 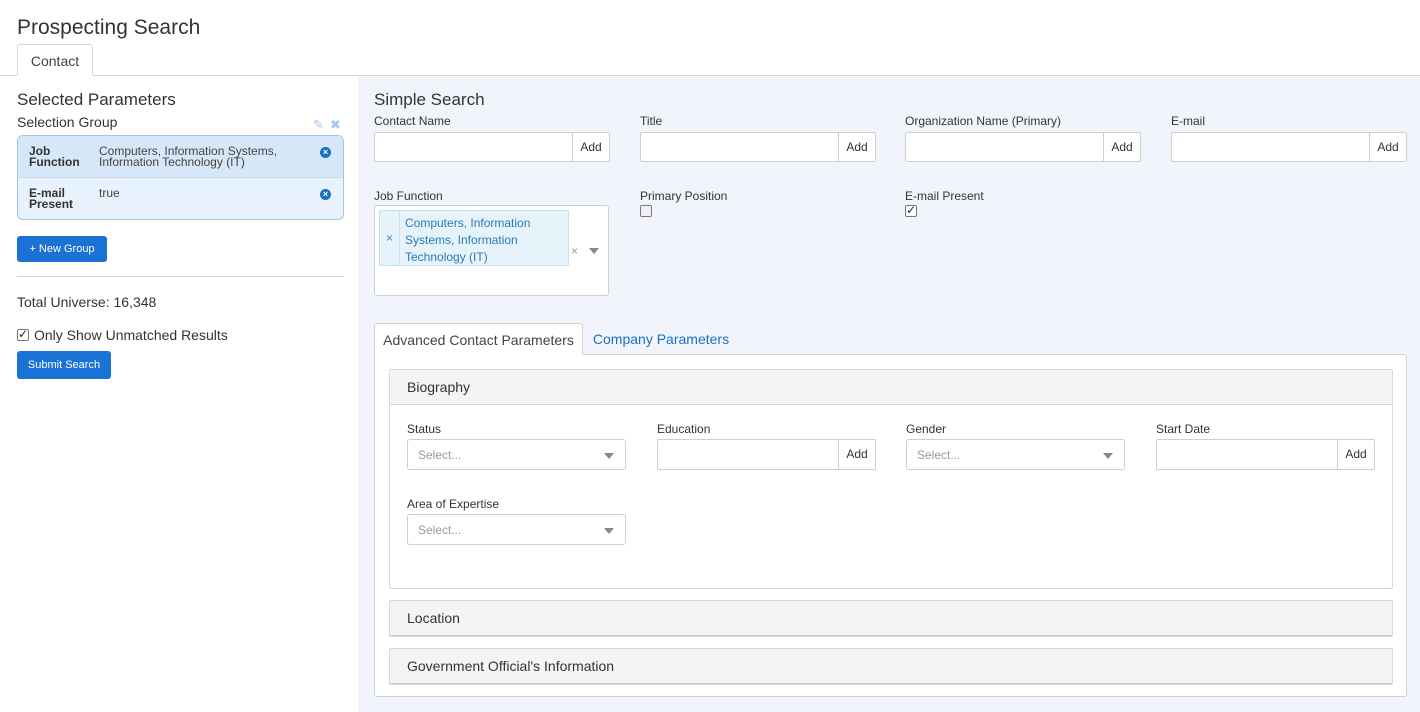 What do you see at coordinates (766, 454) in the screenshot?
I see `education-field: Add` at bounding box center [766, 454].